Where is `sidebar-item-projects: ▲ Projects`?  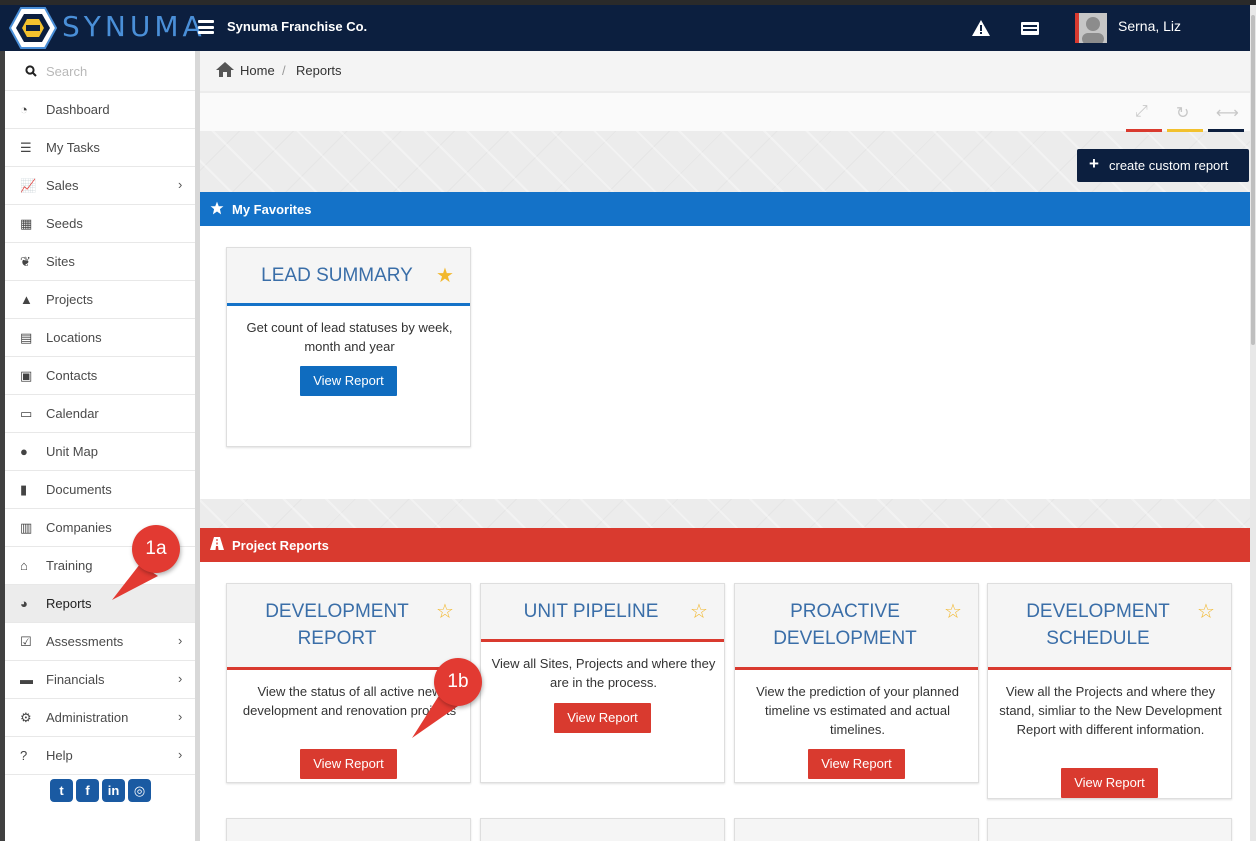 sidebar-item-projects: ▲ Projects is located at coordinates (100, 300).